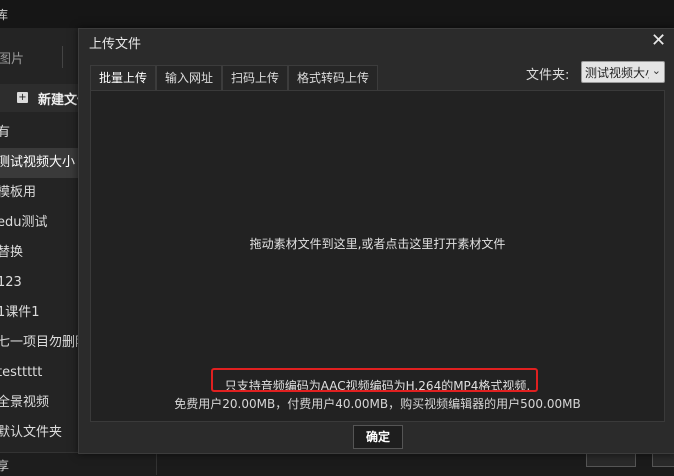 The image size is (674, 476). I want to click on close-icon: ✕, so click(658, 40).